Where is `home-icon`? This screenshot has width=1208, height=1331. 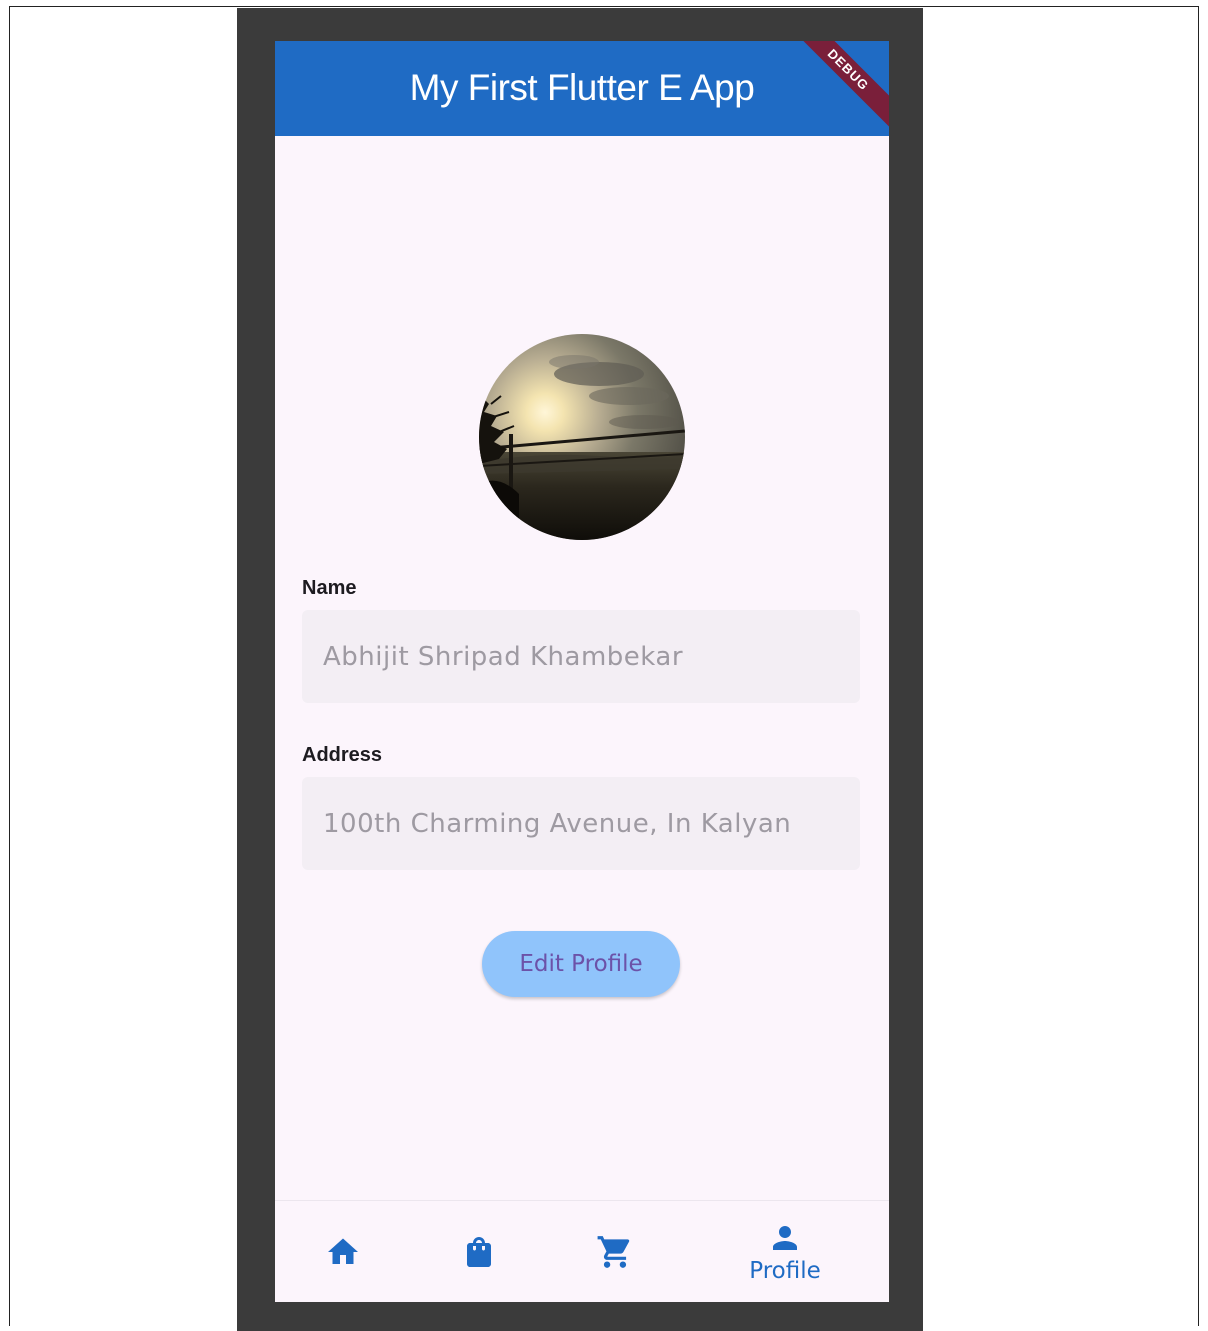
home-icon is located at coordinates (343, 1251).